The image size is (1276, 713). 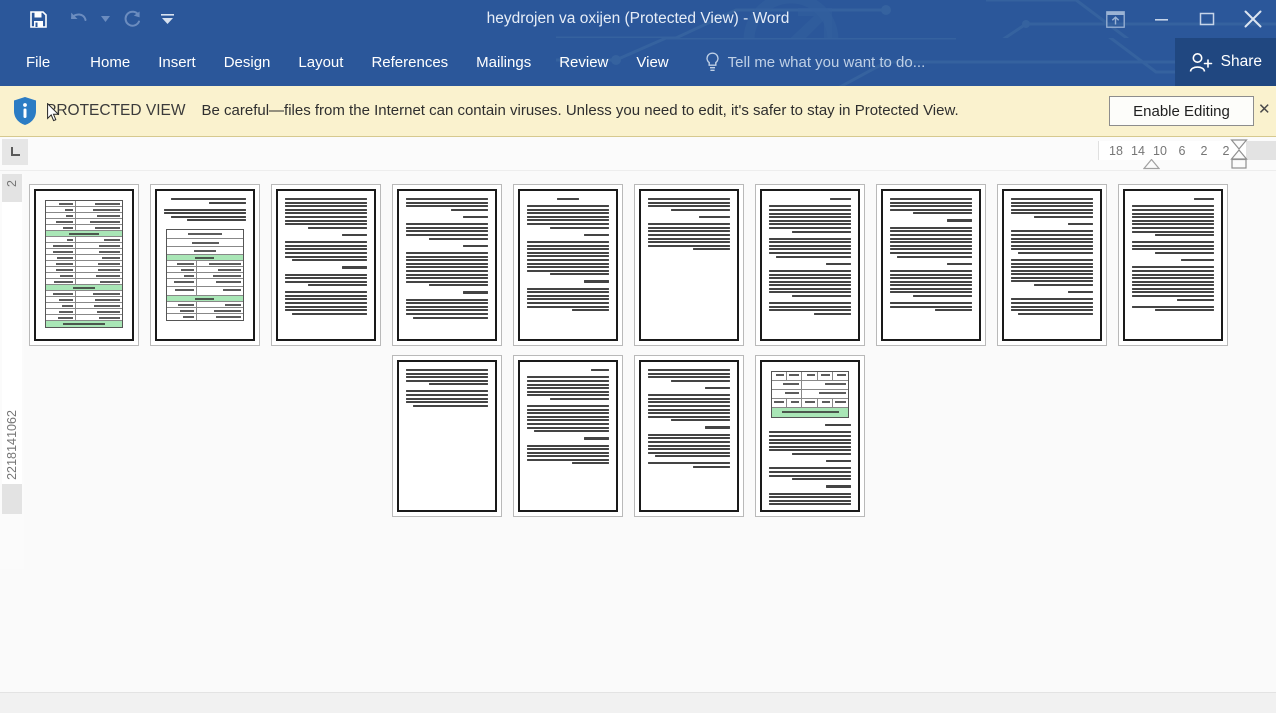 I want to click on tab-review: Review, so click(x=583, y=62).